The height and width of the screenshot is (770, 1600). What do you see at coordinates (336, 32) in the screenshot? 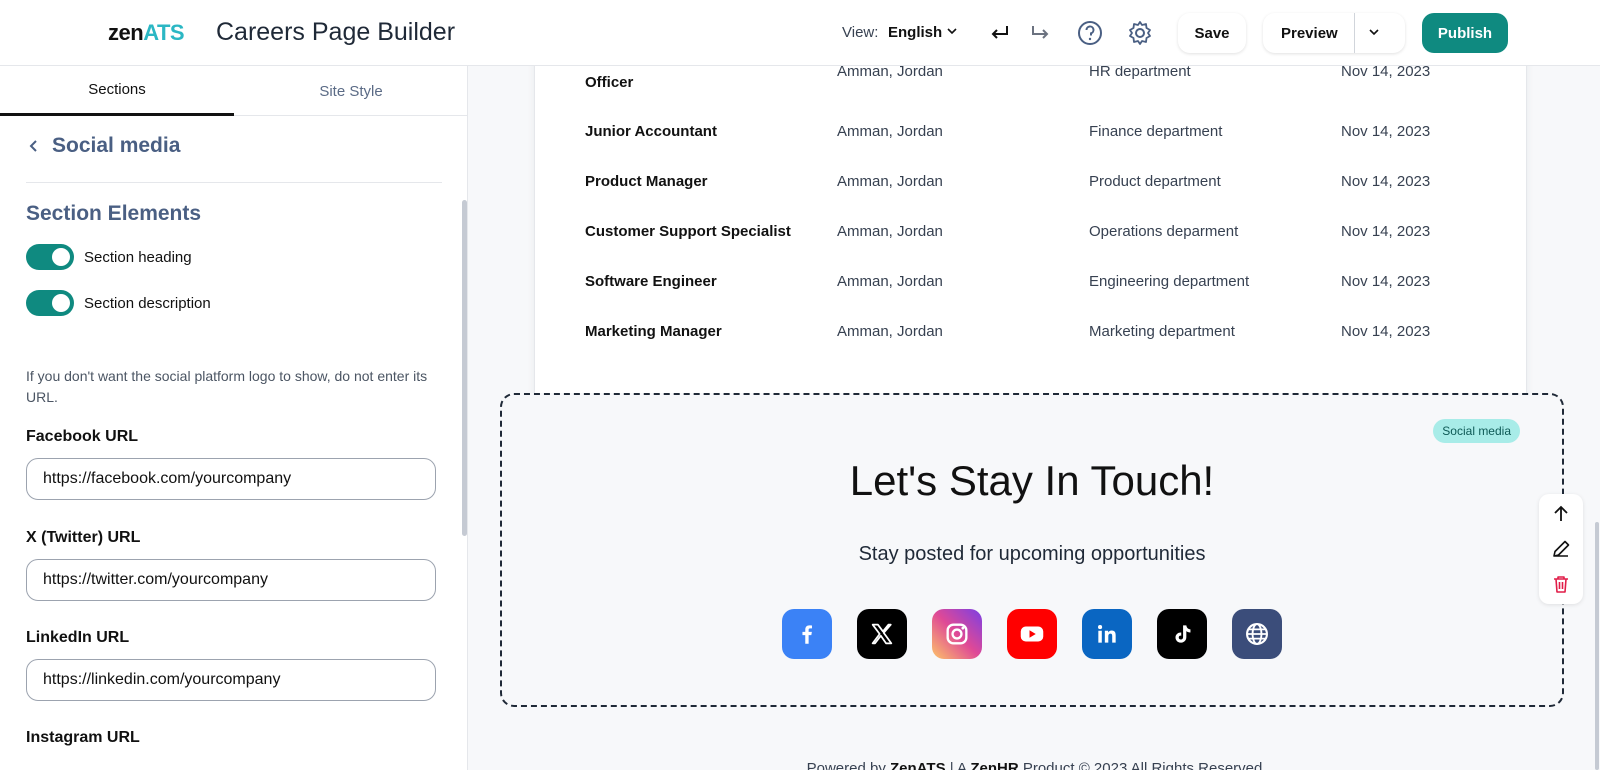
I see `page-title: Careers Page Builder` at bounding box center [336, 32].